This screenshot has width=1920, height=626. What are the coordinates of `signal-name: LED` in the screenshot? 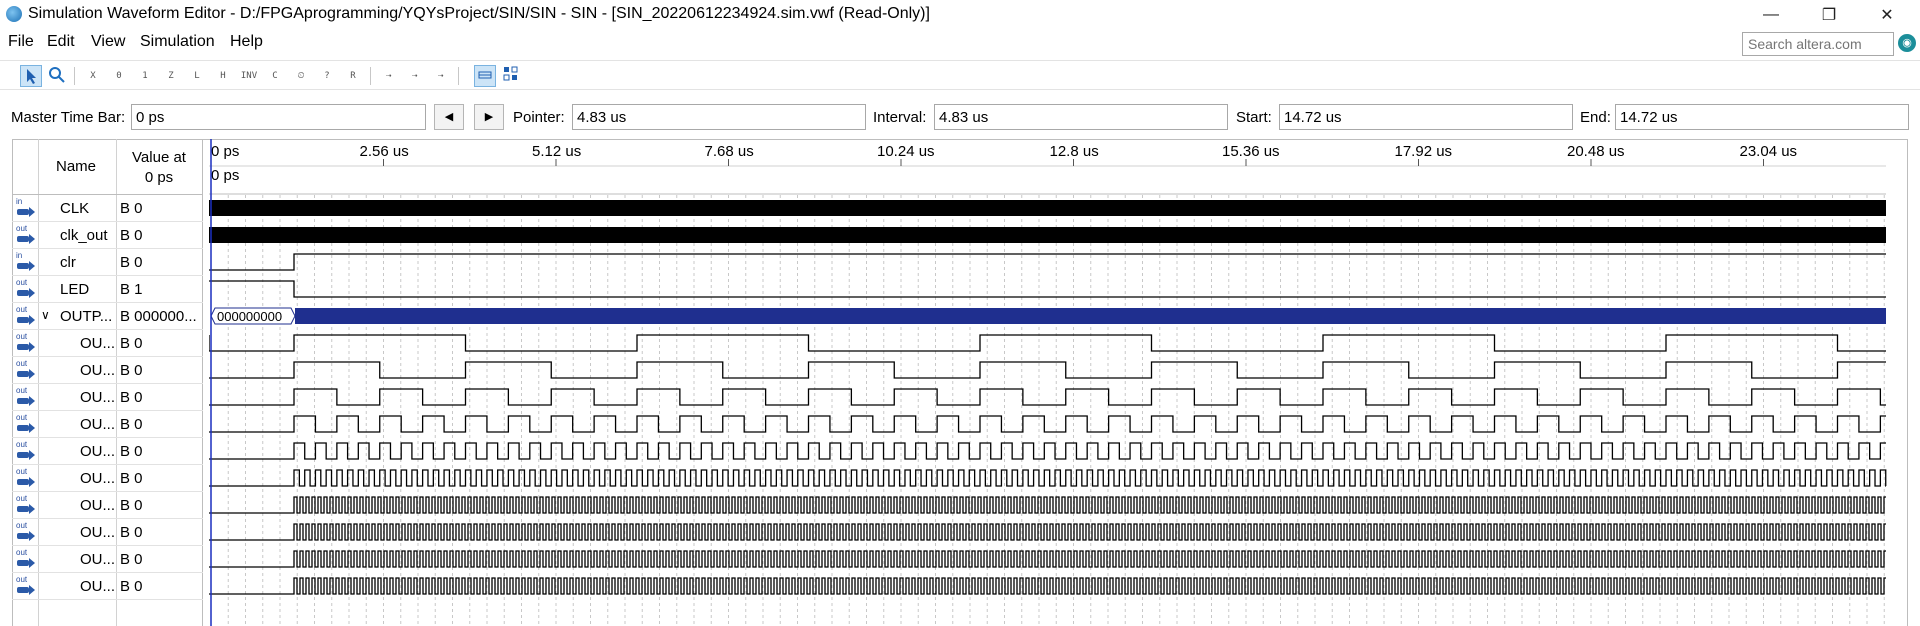 It's located at (75, 289).